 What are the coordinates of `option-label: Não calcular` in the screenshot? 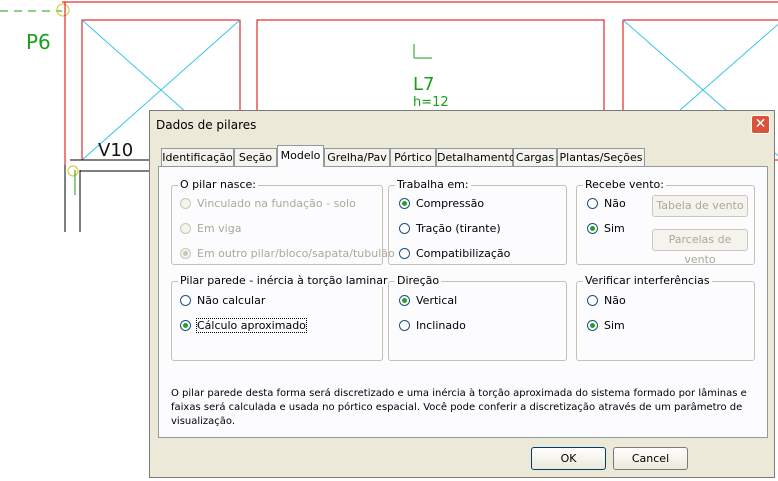 It's located at (231, 300).